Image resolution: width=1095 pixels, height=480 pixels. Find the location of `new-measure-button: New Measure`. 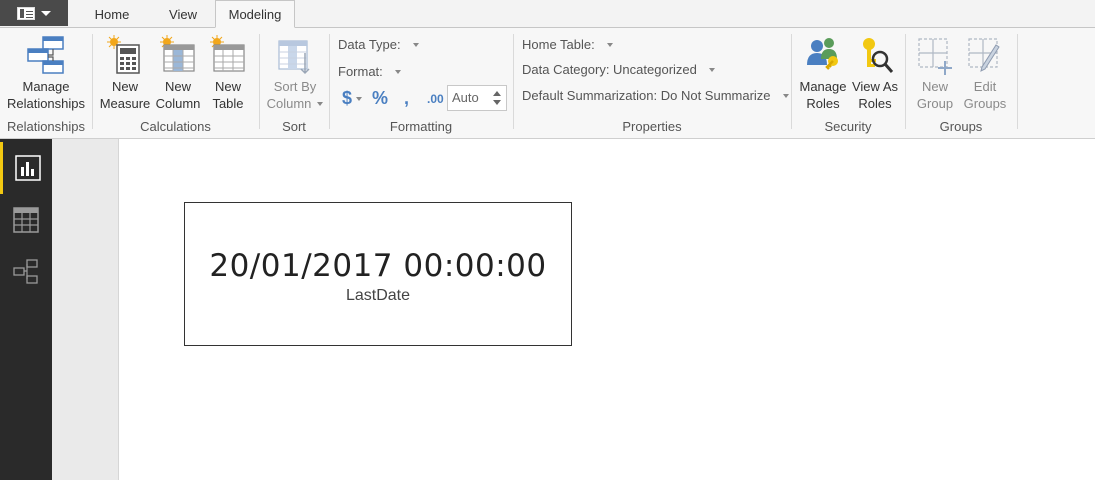

new-measure-button: New Measure is located at coordinates (125, 73).